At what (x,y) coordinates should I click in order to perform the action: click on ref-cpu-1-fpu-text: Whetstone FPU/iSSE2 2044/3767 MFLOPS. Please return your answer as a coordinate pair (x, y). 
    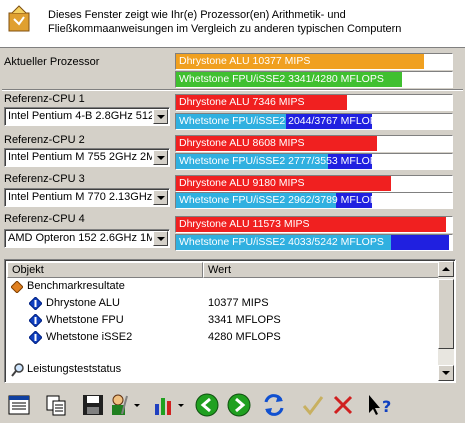
    Looking at the image, I should click on (281, 121).